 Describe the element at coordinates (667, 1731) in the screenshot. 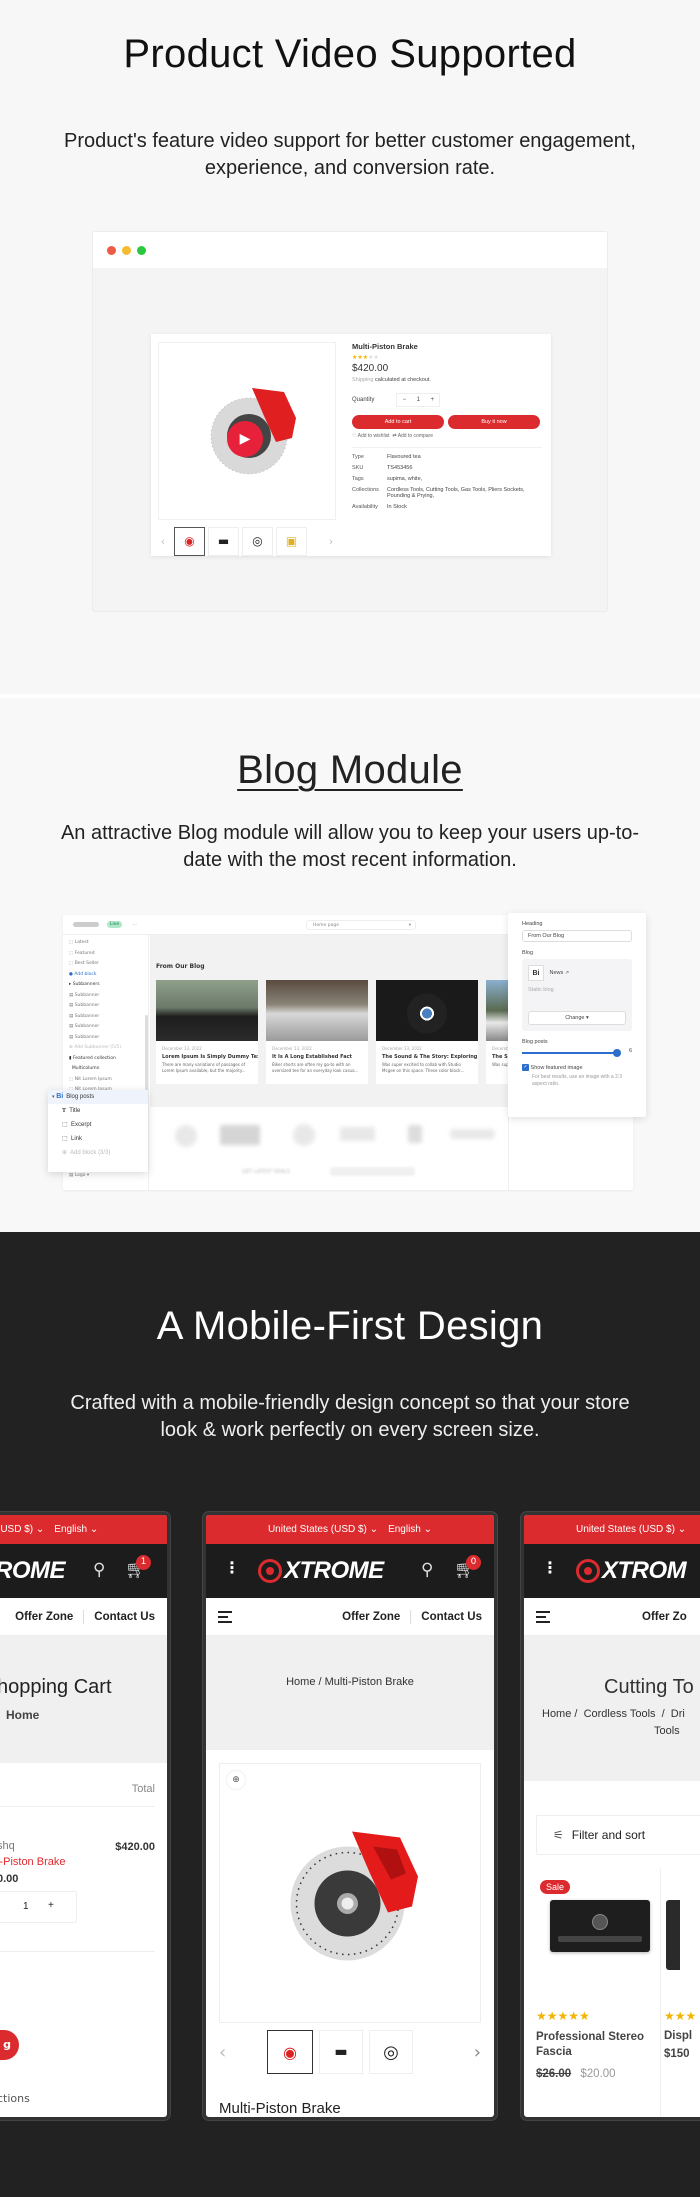

I see `breadcrumb-line2: Tools` at that location.